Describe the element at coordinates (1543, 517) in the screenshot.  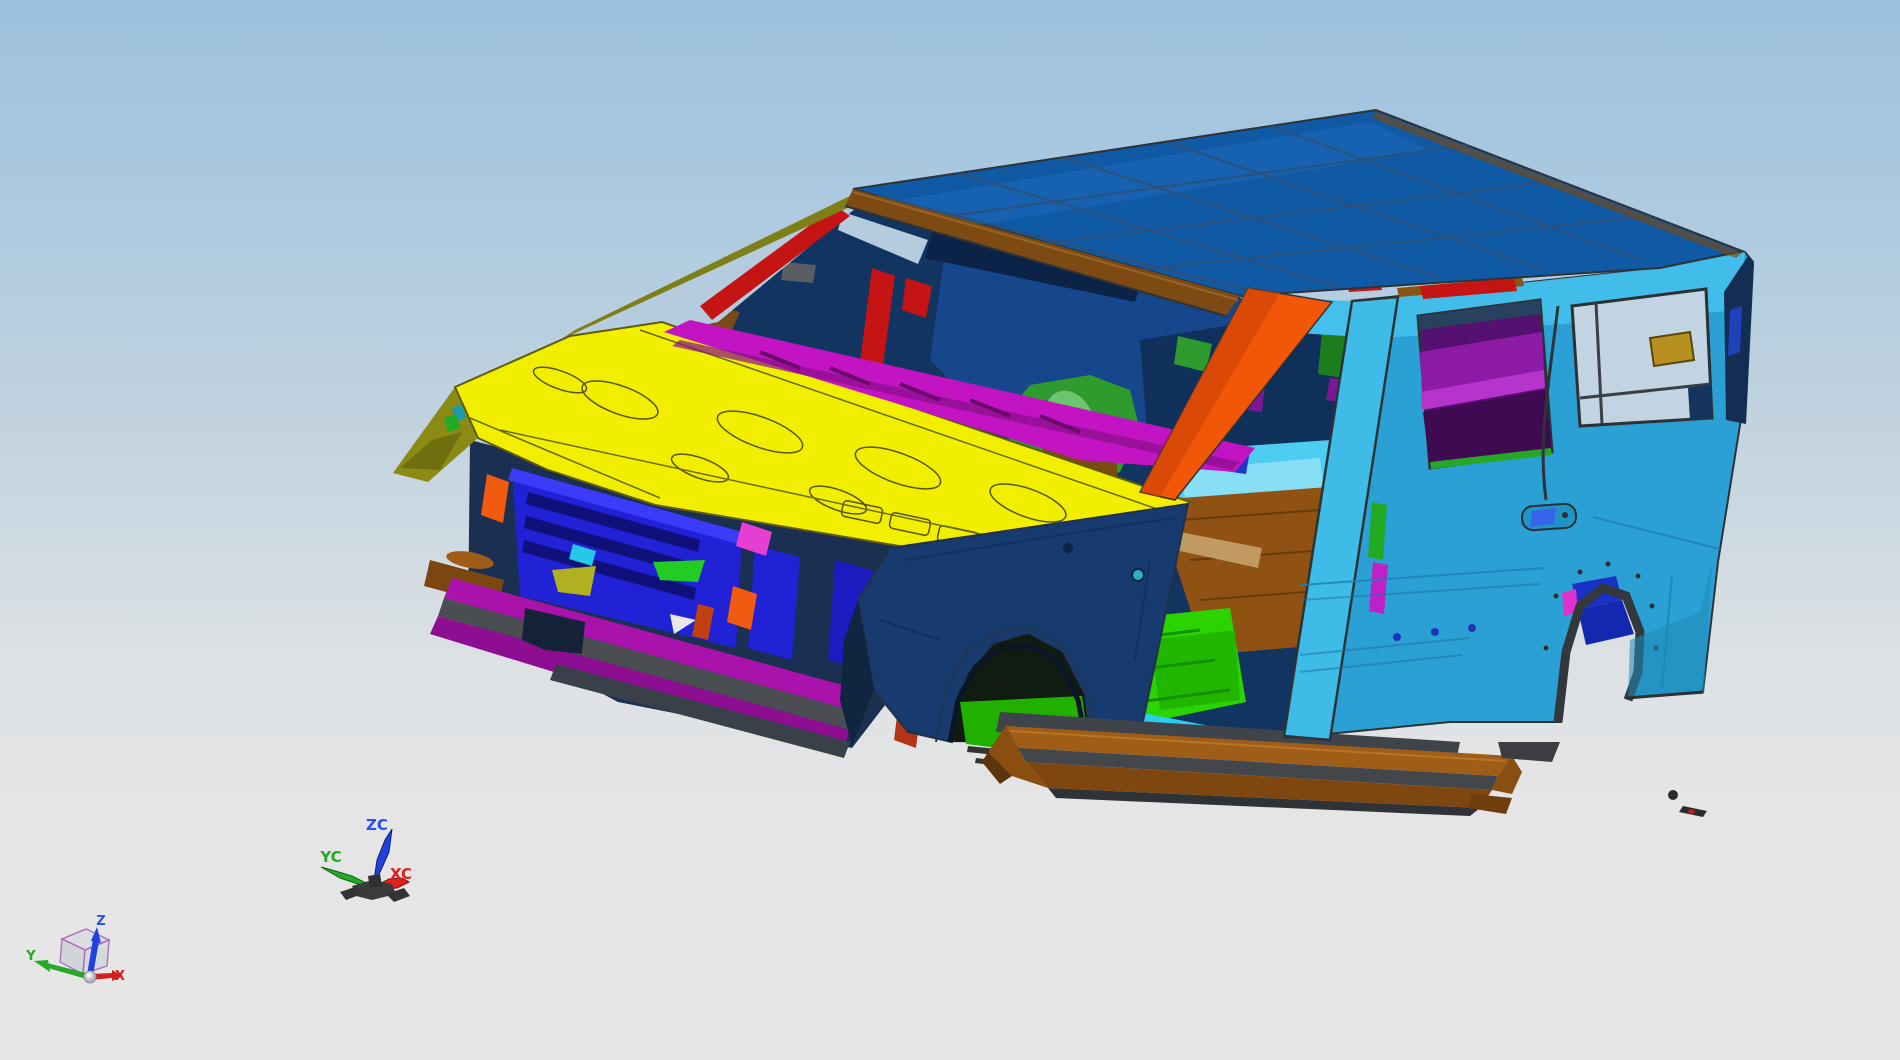
I see `door-handle-glint` at that location.